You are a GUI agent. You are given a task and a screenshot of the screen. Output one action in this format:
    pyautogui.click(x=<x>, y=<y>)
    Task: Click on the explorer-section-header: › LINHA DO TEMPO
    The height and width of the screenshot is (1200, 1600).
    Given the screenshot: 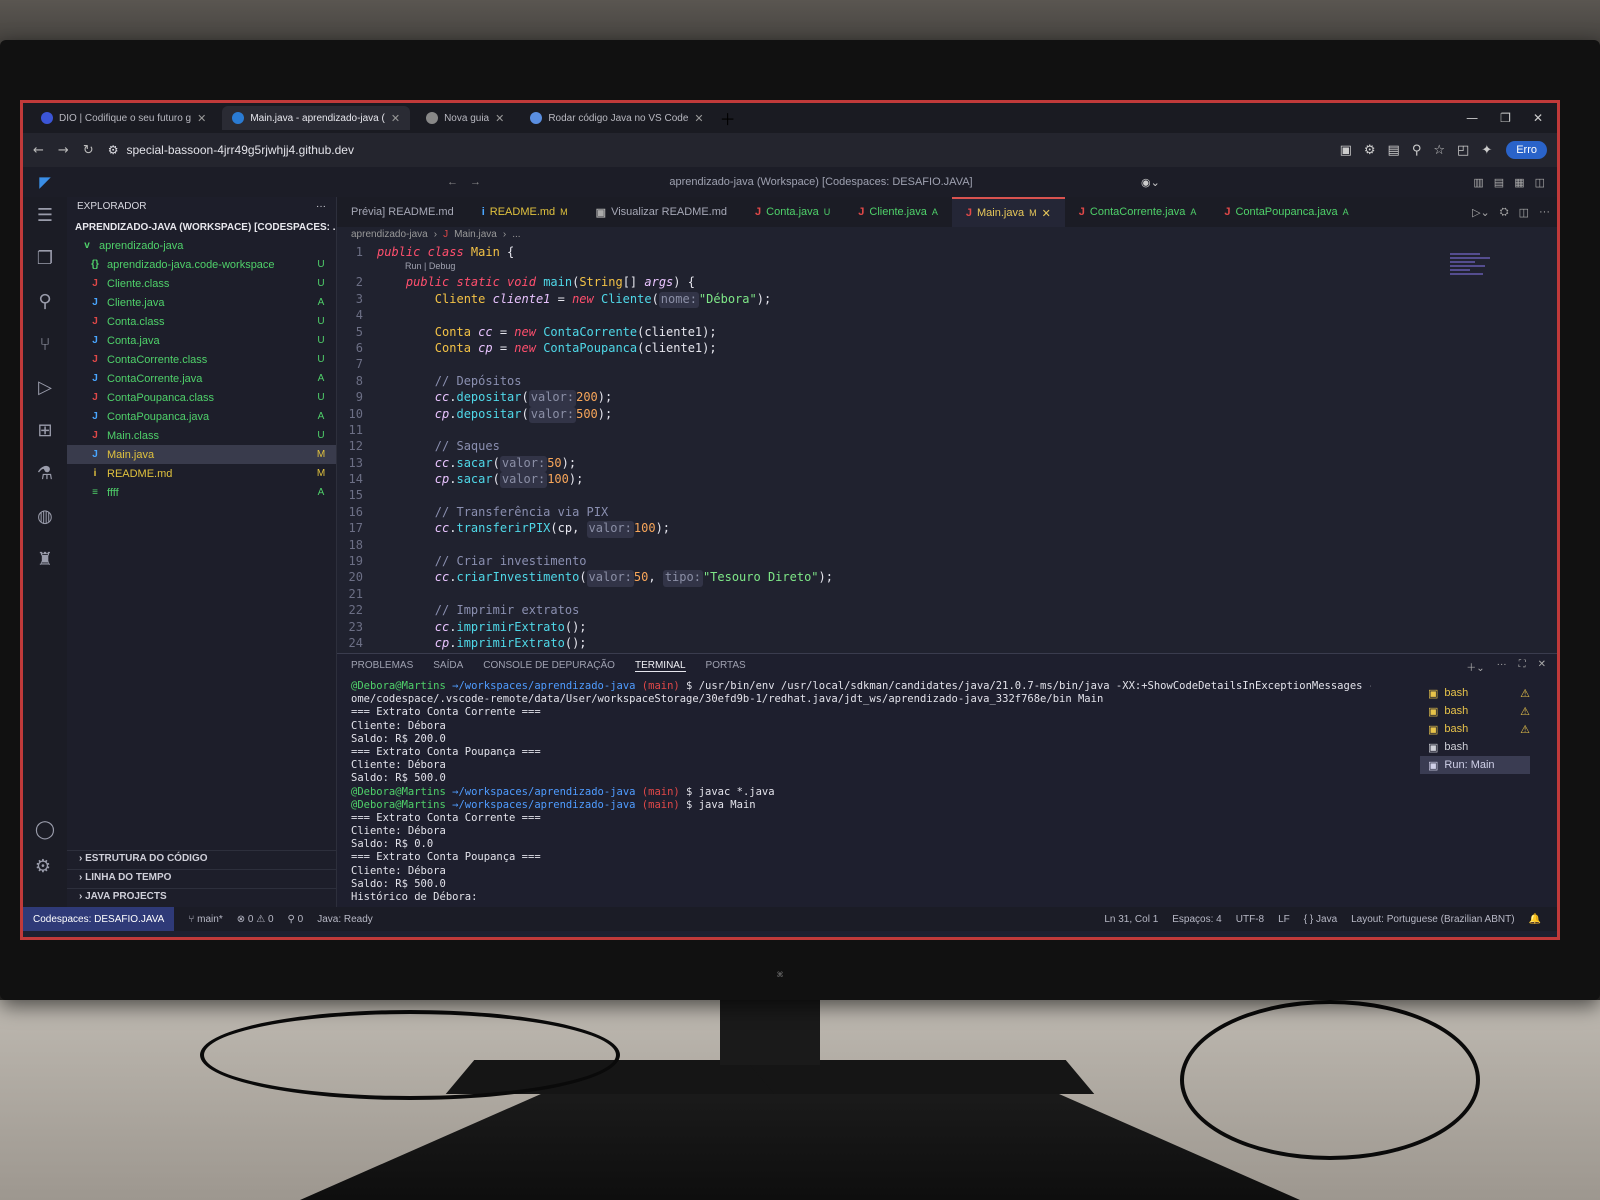 What is the action you would take?
    pyautogui.click(x=201, y=878)
    